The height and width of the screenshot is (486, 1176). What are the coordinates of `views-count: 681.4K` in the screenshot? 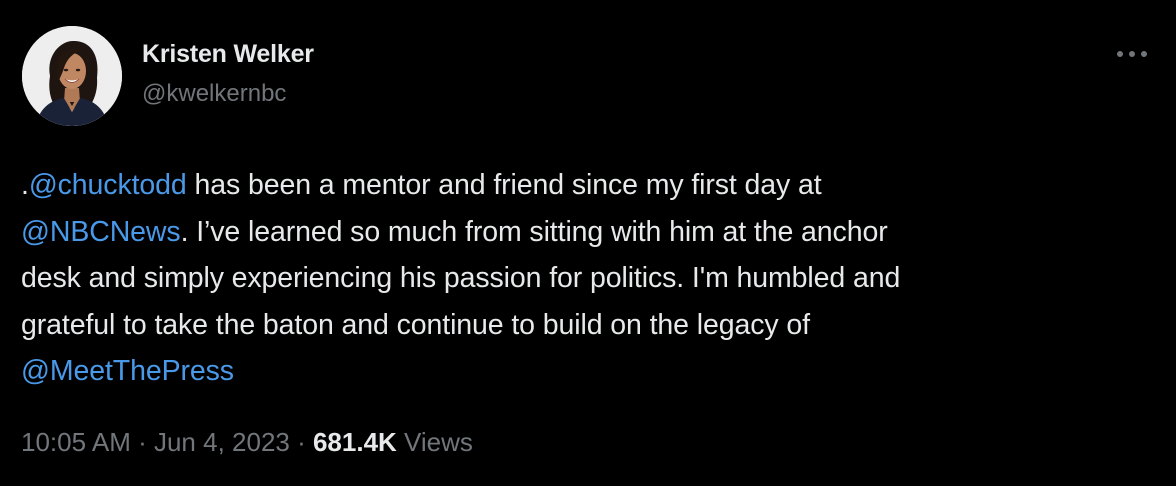 It's located at (354, 442).